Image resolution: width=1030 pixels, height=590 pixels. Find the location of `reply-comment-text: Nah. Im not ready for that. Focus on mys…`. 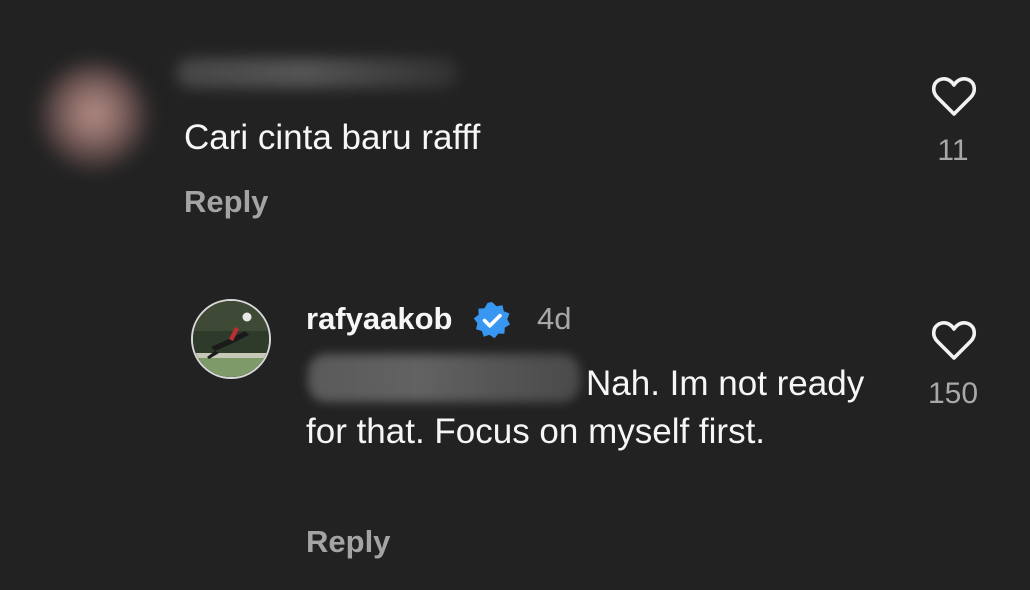

reply-comment-text: Nah. Im not ready for that. Focus on mys… is located at coordinates (585, 407).